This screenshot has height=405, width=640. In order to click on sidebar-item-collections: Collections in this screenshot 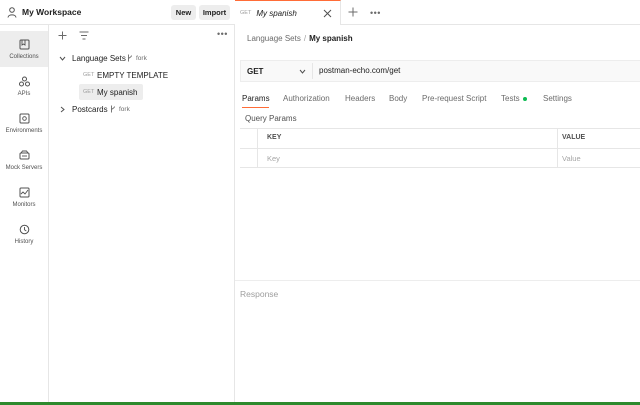, I will do `click(24, 49)`.